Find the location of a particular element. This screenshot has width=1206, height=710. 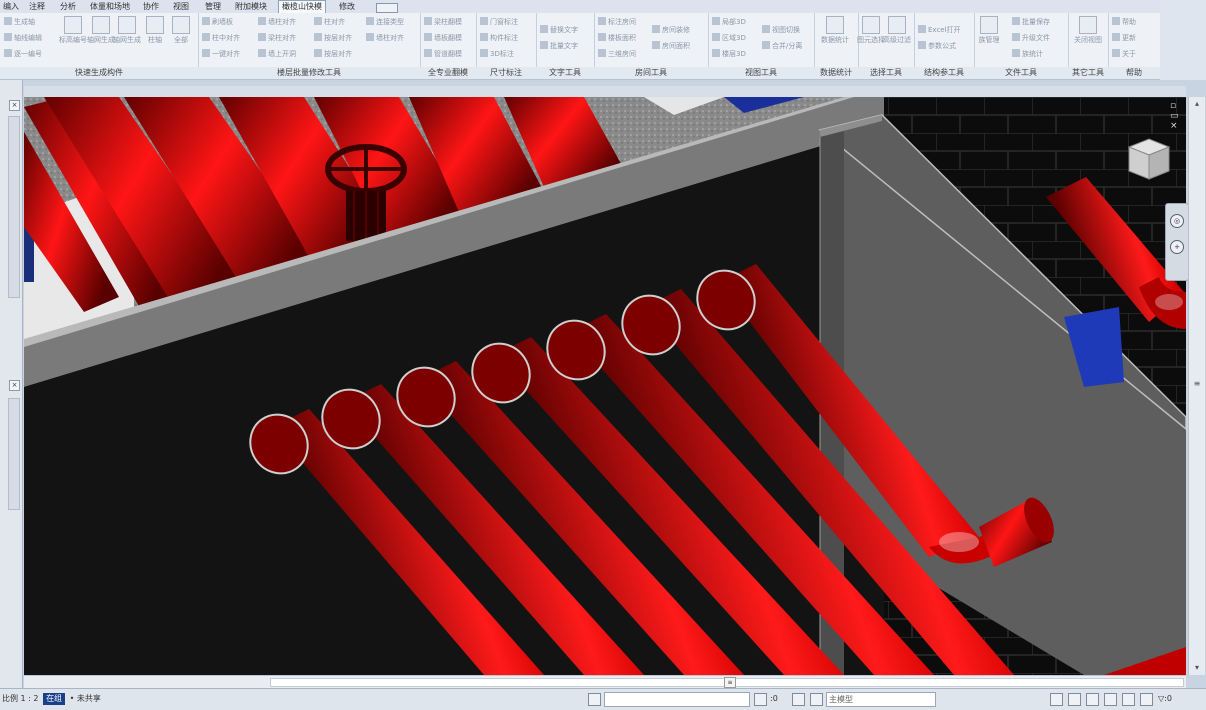

design-option-select: 主模型 is located at coordinates (881, 699).